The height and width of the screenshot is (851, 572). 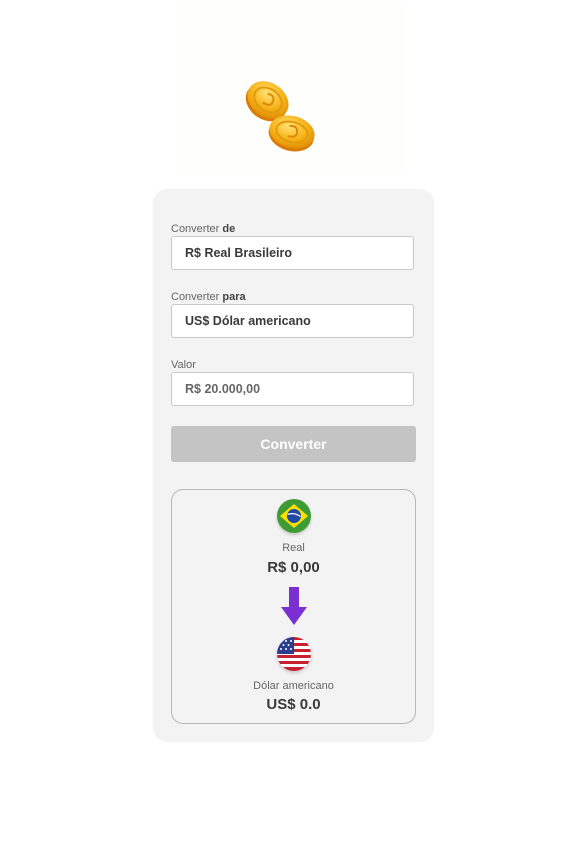 I want to click on from-currency-value: R$ Real Brasileiro, so click(x=238, y=253).